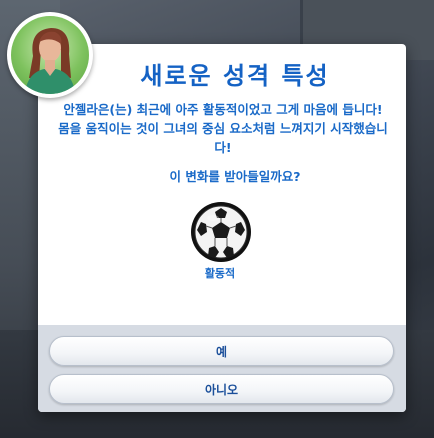 The height and width of the screenshot is (438, 434). Describe the element at coordinates (221, 232) in the screenshot. I see `soccer-ball-icon` at that location.